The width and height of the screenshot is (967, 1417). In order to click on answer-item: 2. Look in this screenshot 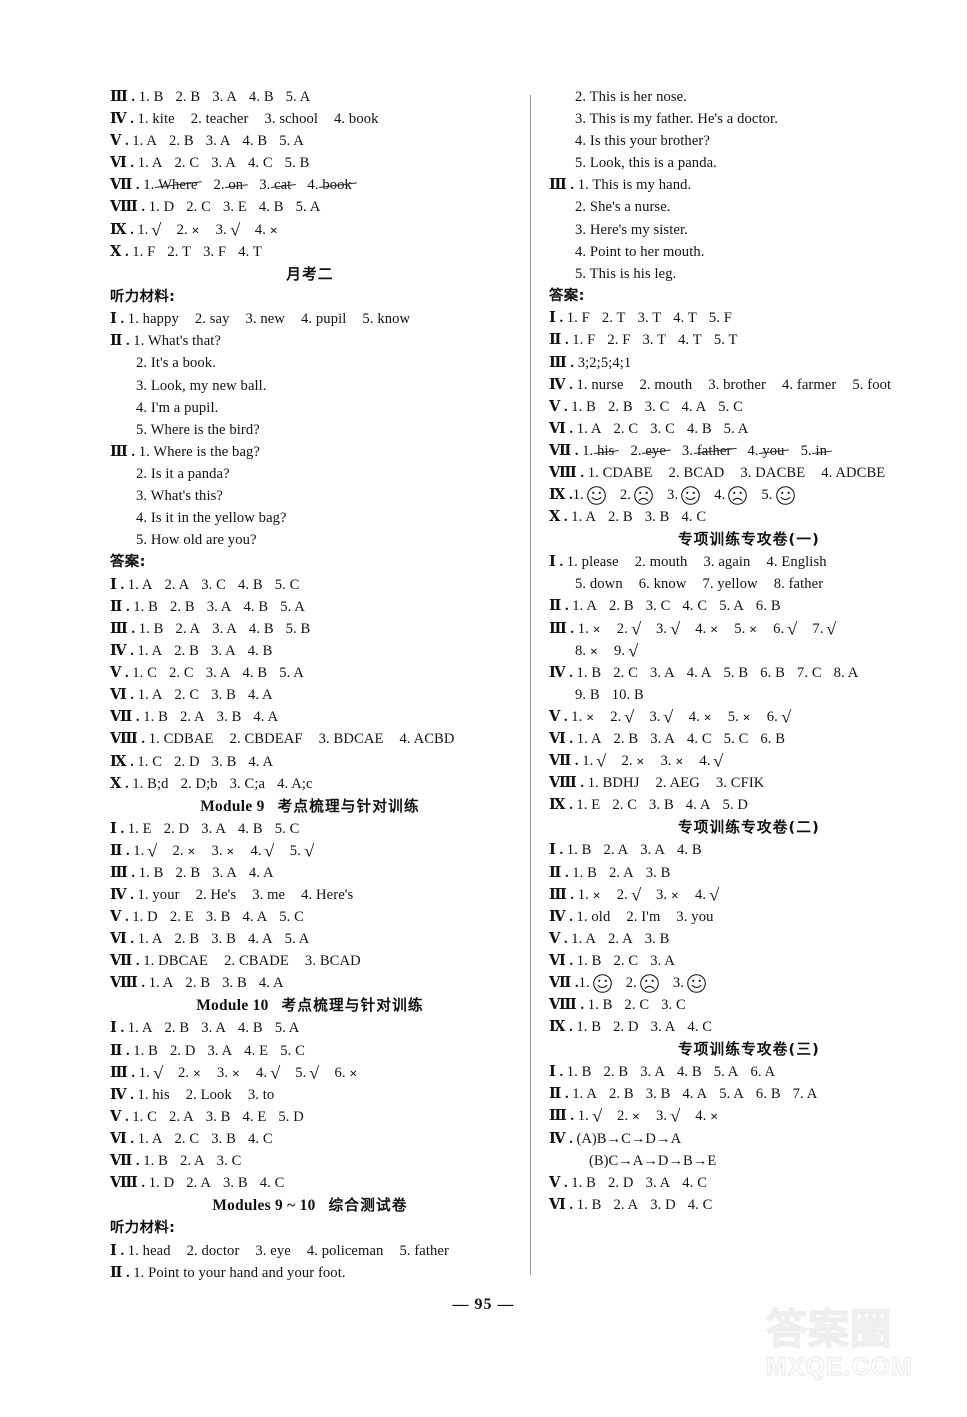, I will do `click(208, 1094)`.